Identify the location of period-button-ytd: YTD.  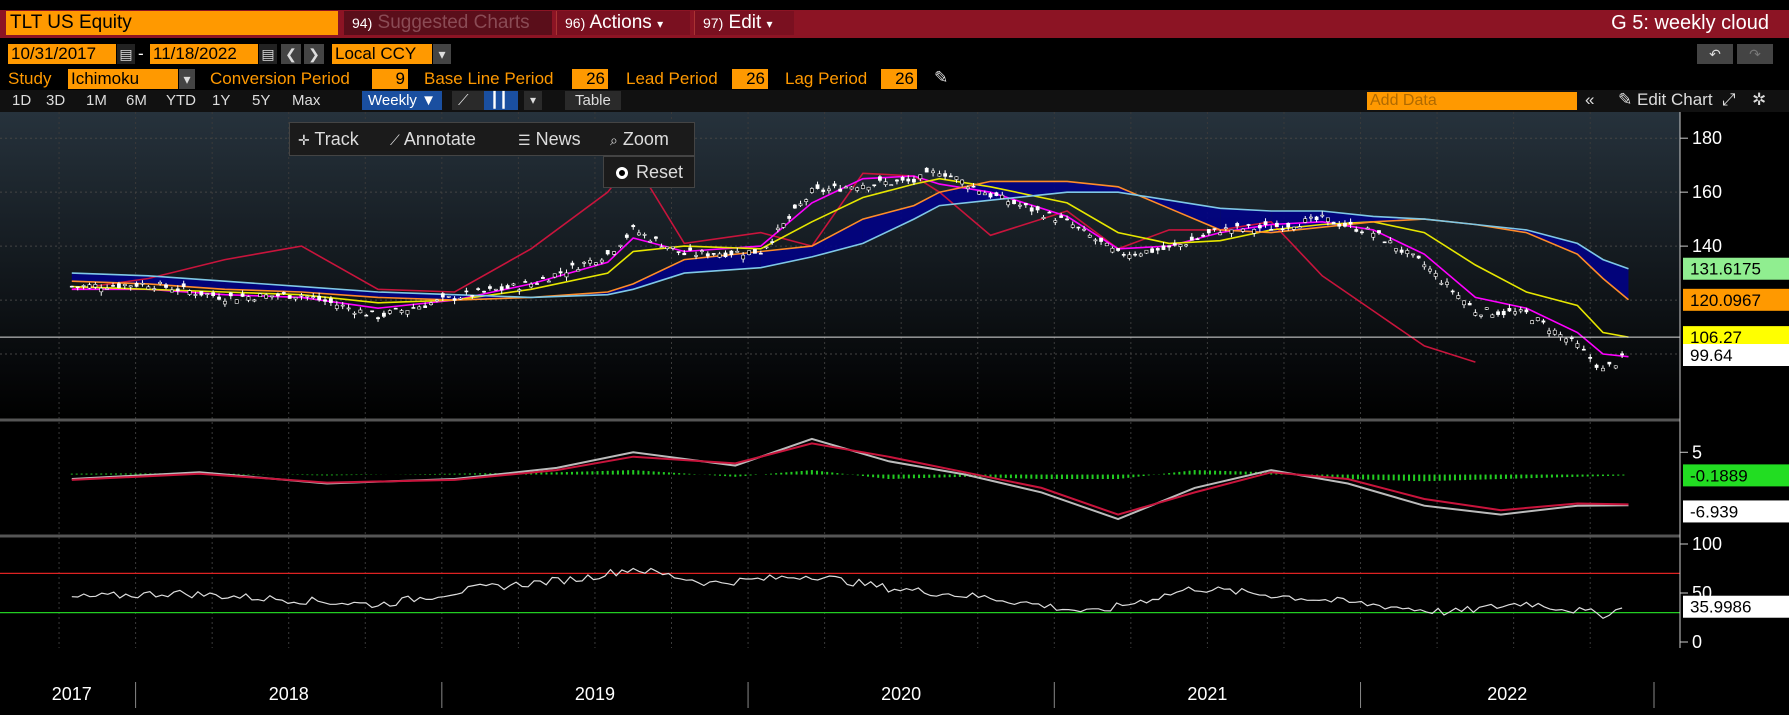
(181, 100).